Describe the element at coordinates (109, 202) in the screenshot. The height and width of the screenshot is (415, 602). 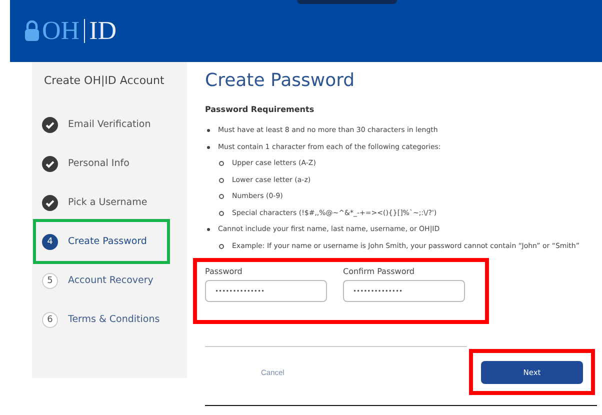
I see `step-item: Pick a Username` at that location.